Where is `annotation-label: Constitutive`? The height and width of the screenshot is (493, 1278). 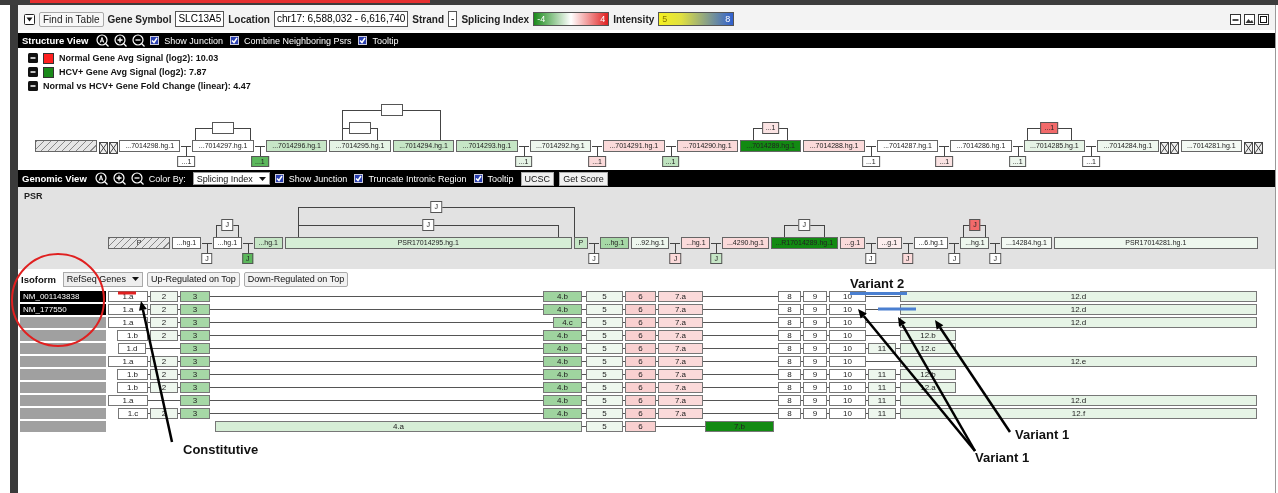 annotation-label: Constitutive is located at coordinates (221, 449).